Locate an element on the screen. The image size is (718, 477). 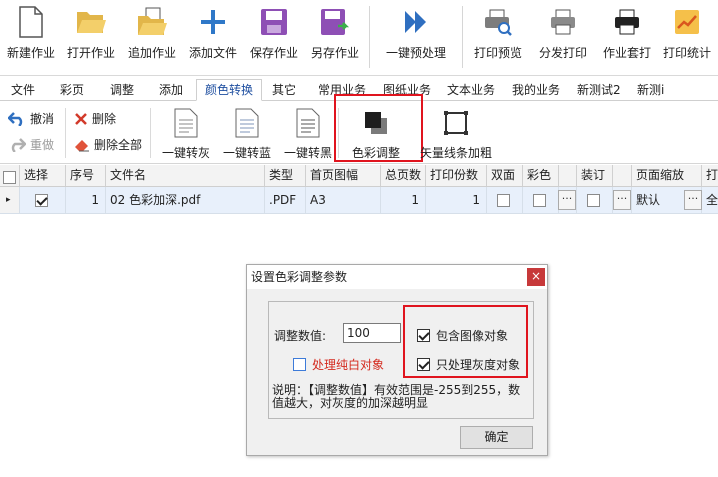
grid-header-first-page-size: 首页图幅 is located at coordinates (343, 176).